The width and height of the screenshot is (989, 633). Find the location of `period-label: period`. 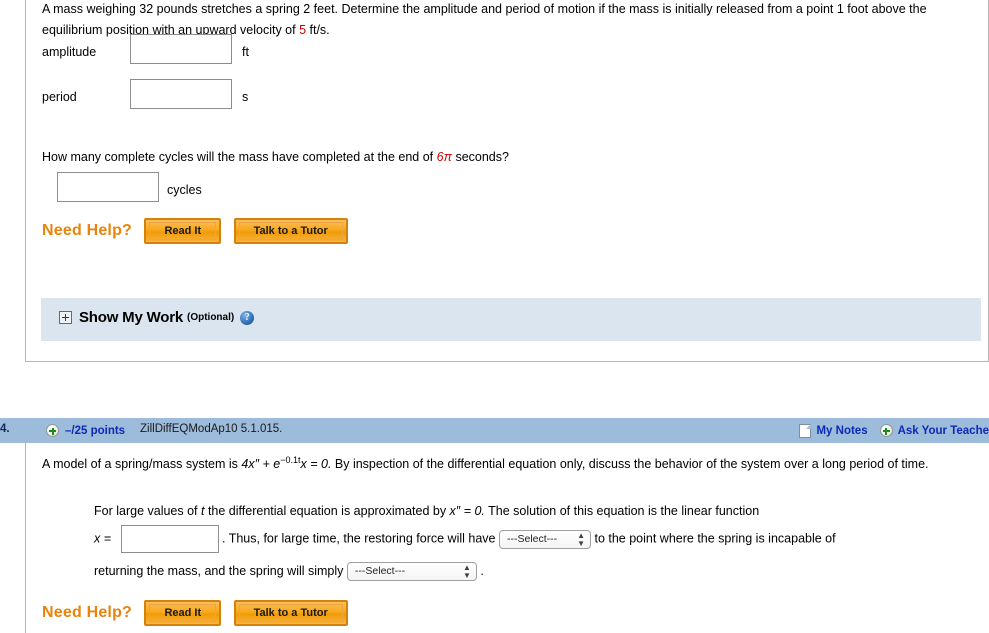

period-label: period is located at coordinates (59, 97).